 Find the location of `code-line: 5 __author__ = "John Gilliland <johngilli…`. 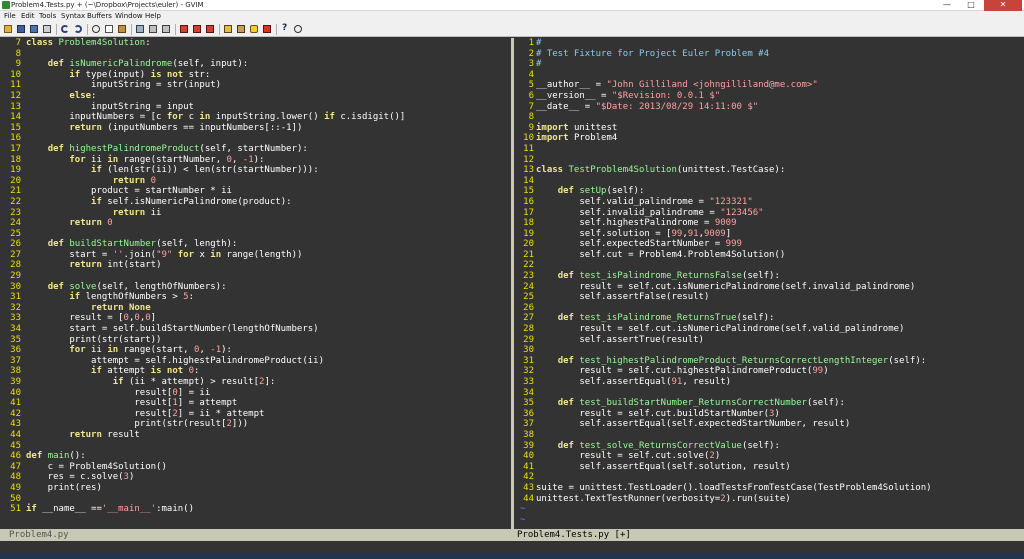

code-line: 5 __author__ = "John Gilliland <johngilli… is located at coordinates (769, 85).